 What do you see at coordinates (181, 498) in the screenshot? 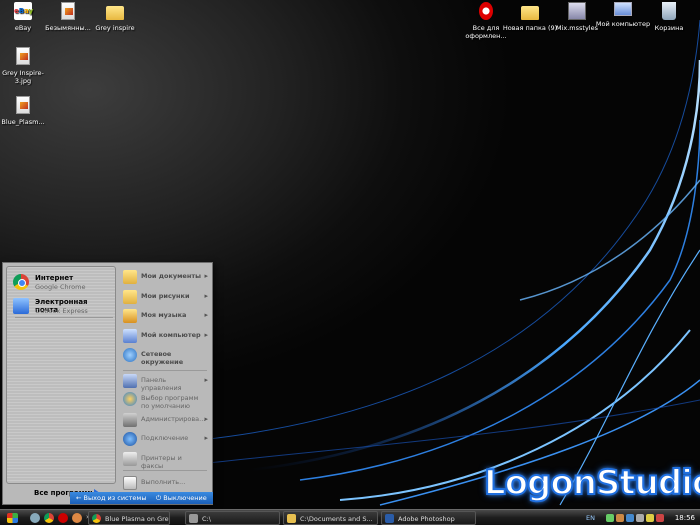
I see `shutdown-button: ⏻ Выключение` at bounding box center [181, 498].